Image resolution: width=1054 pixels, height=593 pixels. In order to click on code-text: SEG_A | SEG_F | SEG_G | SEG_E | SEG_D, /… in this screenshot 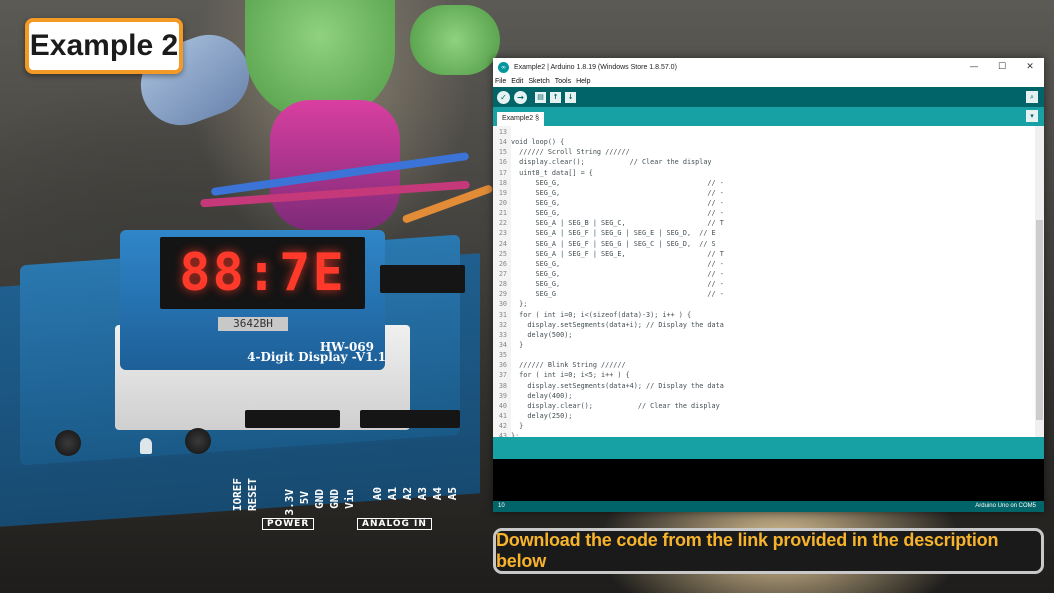, I will do `click(613, 233)`.